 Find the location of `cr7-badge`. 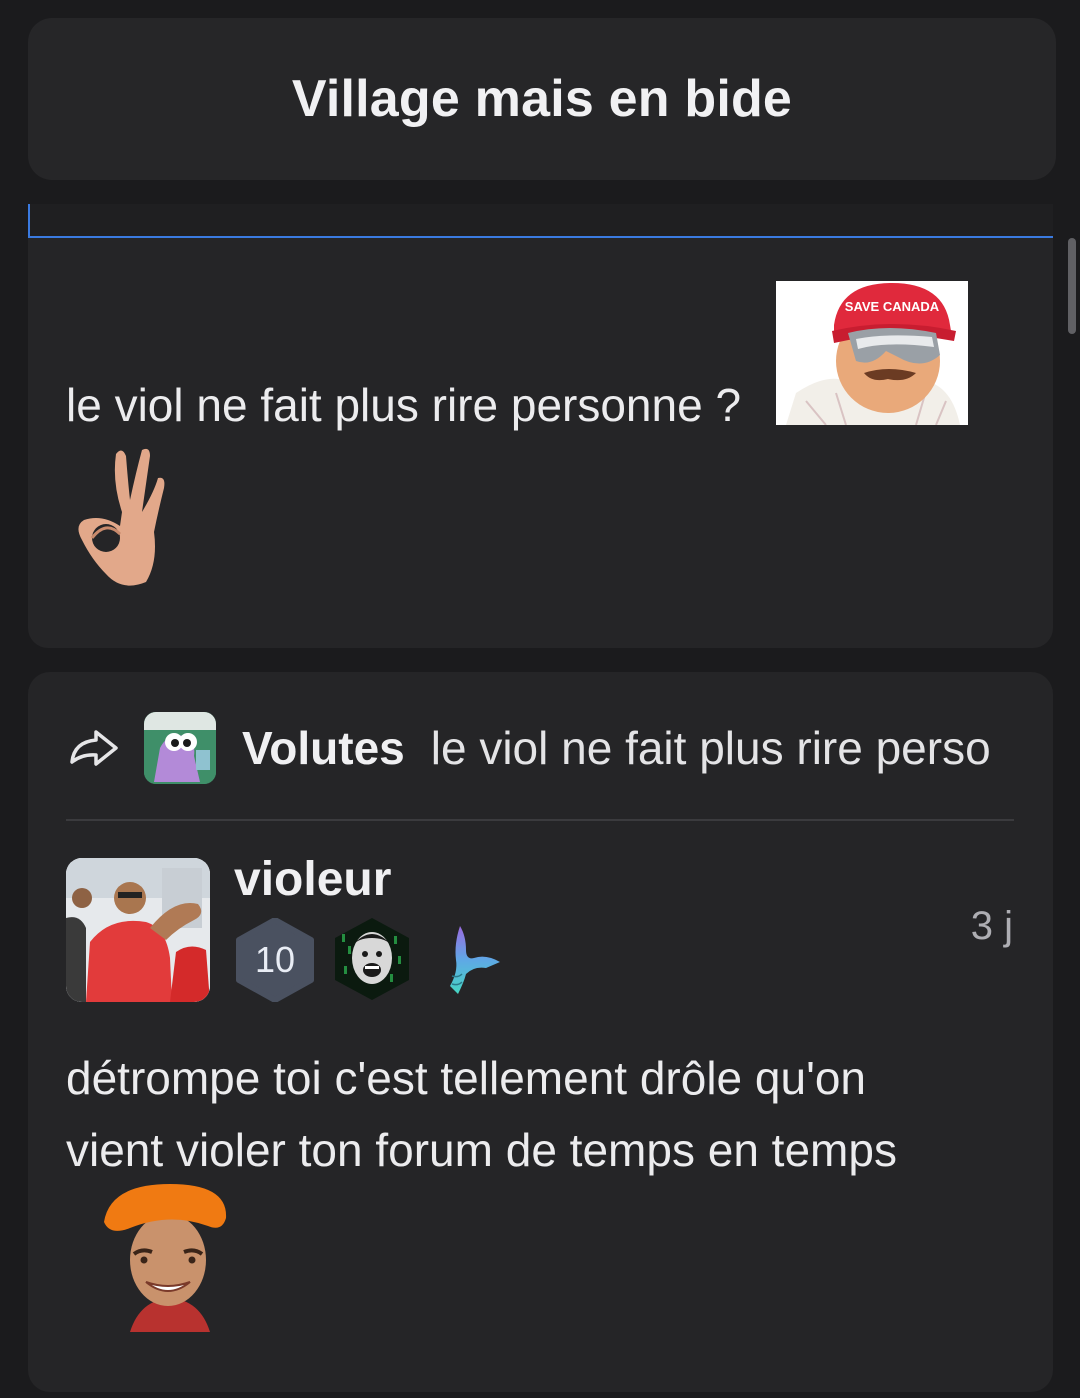

cr7-badge is located at coordinates (372, 959).